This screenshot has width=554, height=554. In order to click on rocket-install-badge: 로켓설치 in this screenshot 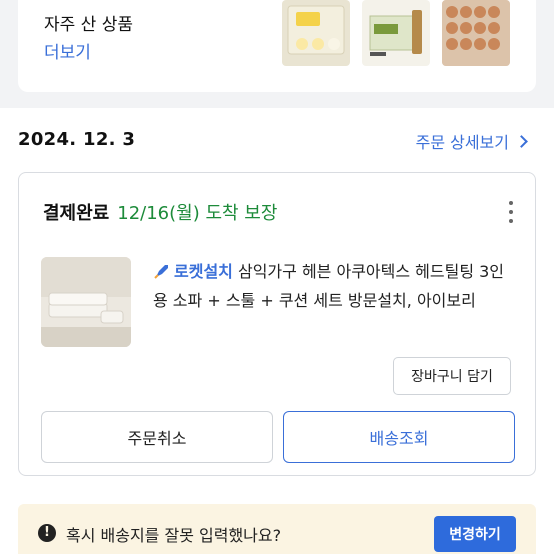, I will do `click(203, 271)`.